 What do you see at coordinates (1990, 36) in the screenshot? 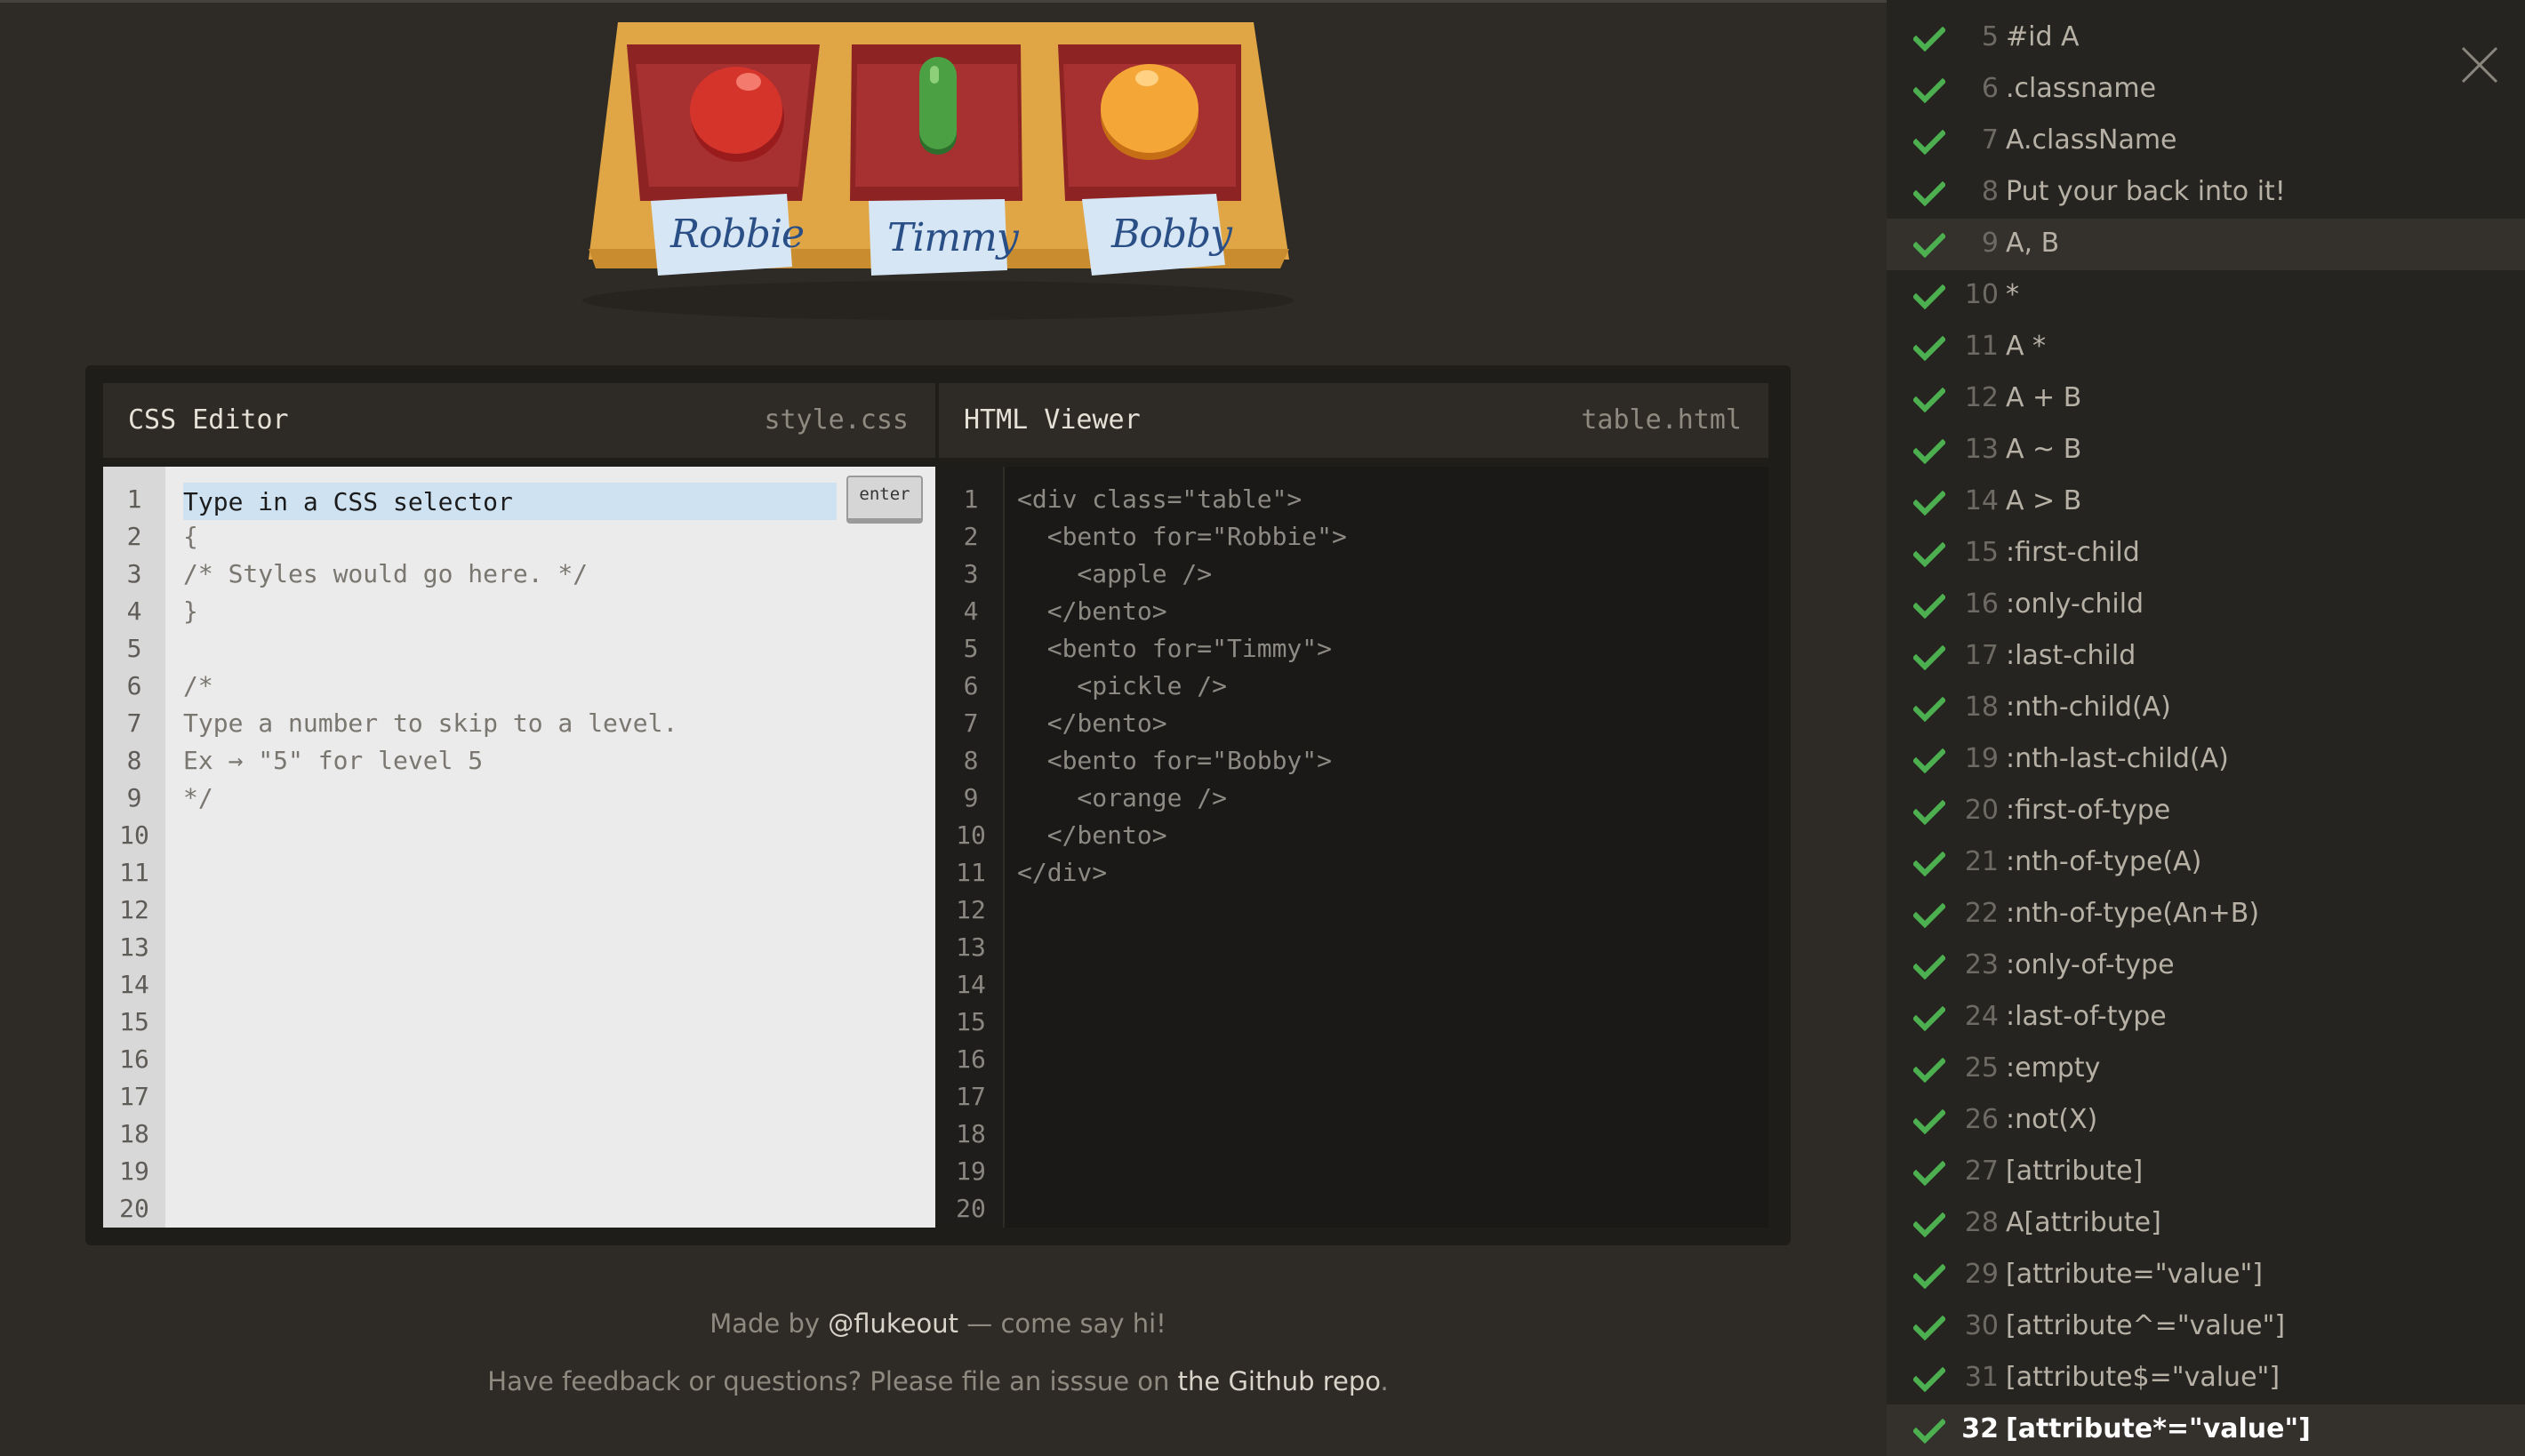
I see `level-number: 5` at bounding box center [1990, 36].